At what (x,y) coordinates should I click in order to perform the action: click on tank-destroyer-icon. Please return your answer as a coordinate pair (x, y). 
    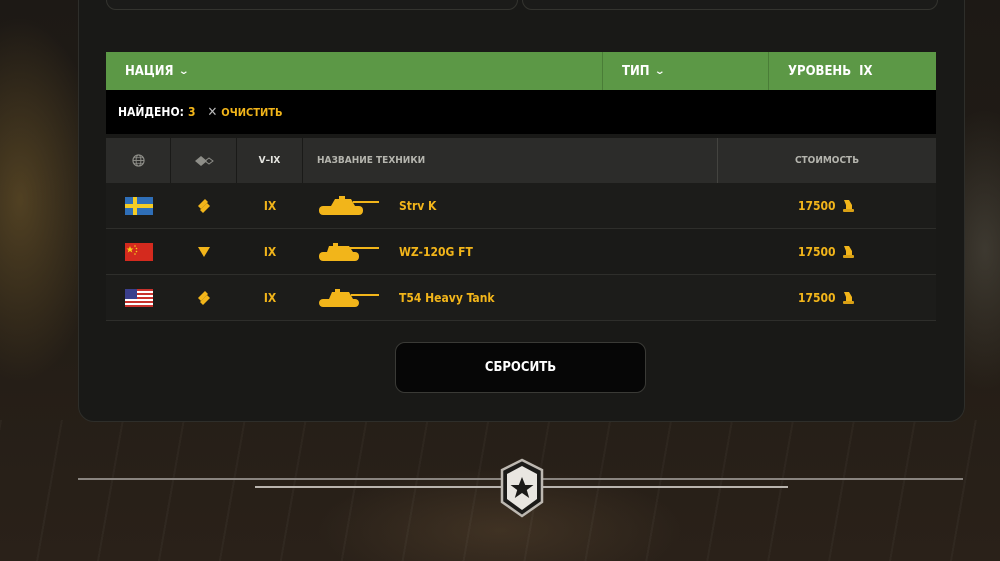
    Looking at the image, I should click on (204, 251).